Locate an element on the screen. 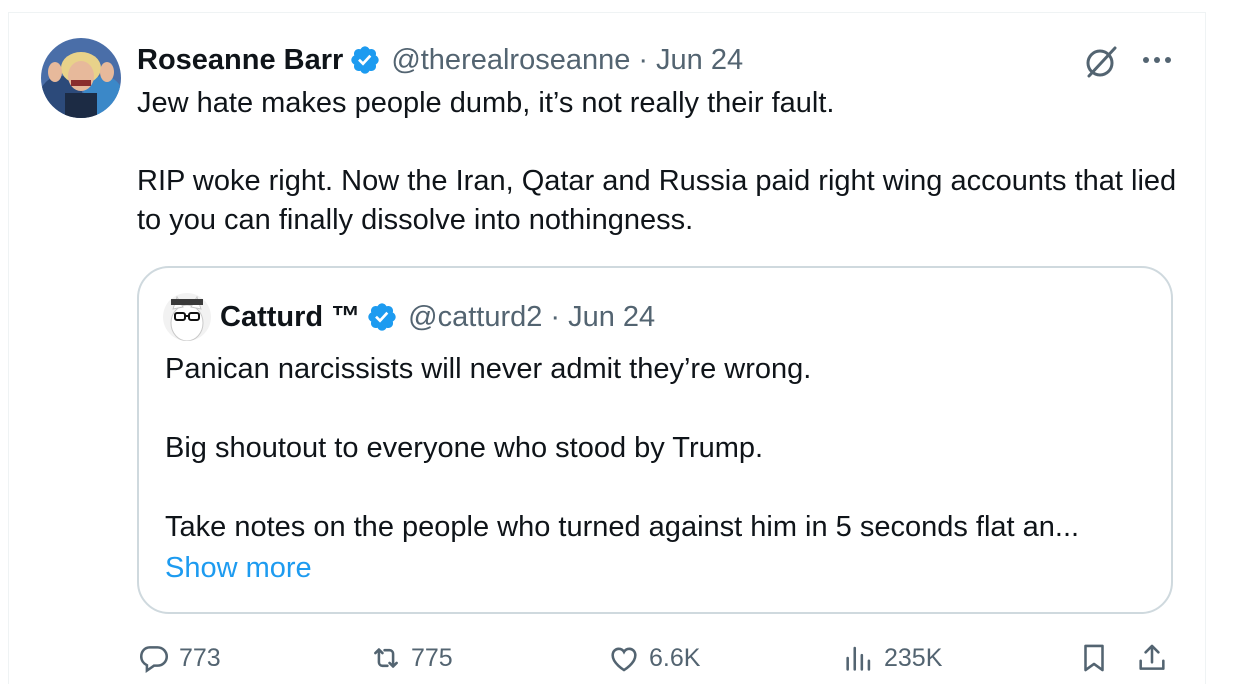 Image resolution: width=1248 pixels, height=684 pixels. like-icon is located at coordinates (624, 659).